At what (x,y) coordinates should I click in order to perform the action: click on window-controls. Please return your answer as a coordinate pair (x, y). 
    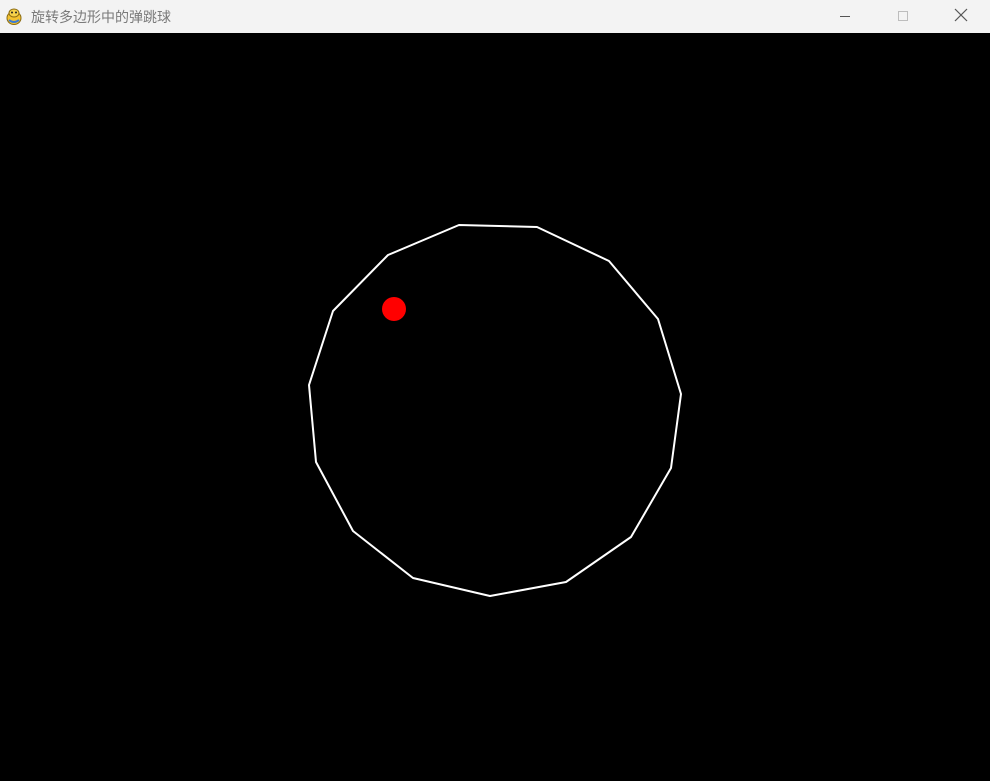
    Looking at the image, I should click on (903, 16).